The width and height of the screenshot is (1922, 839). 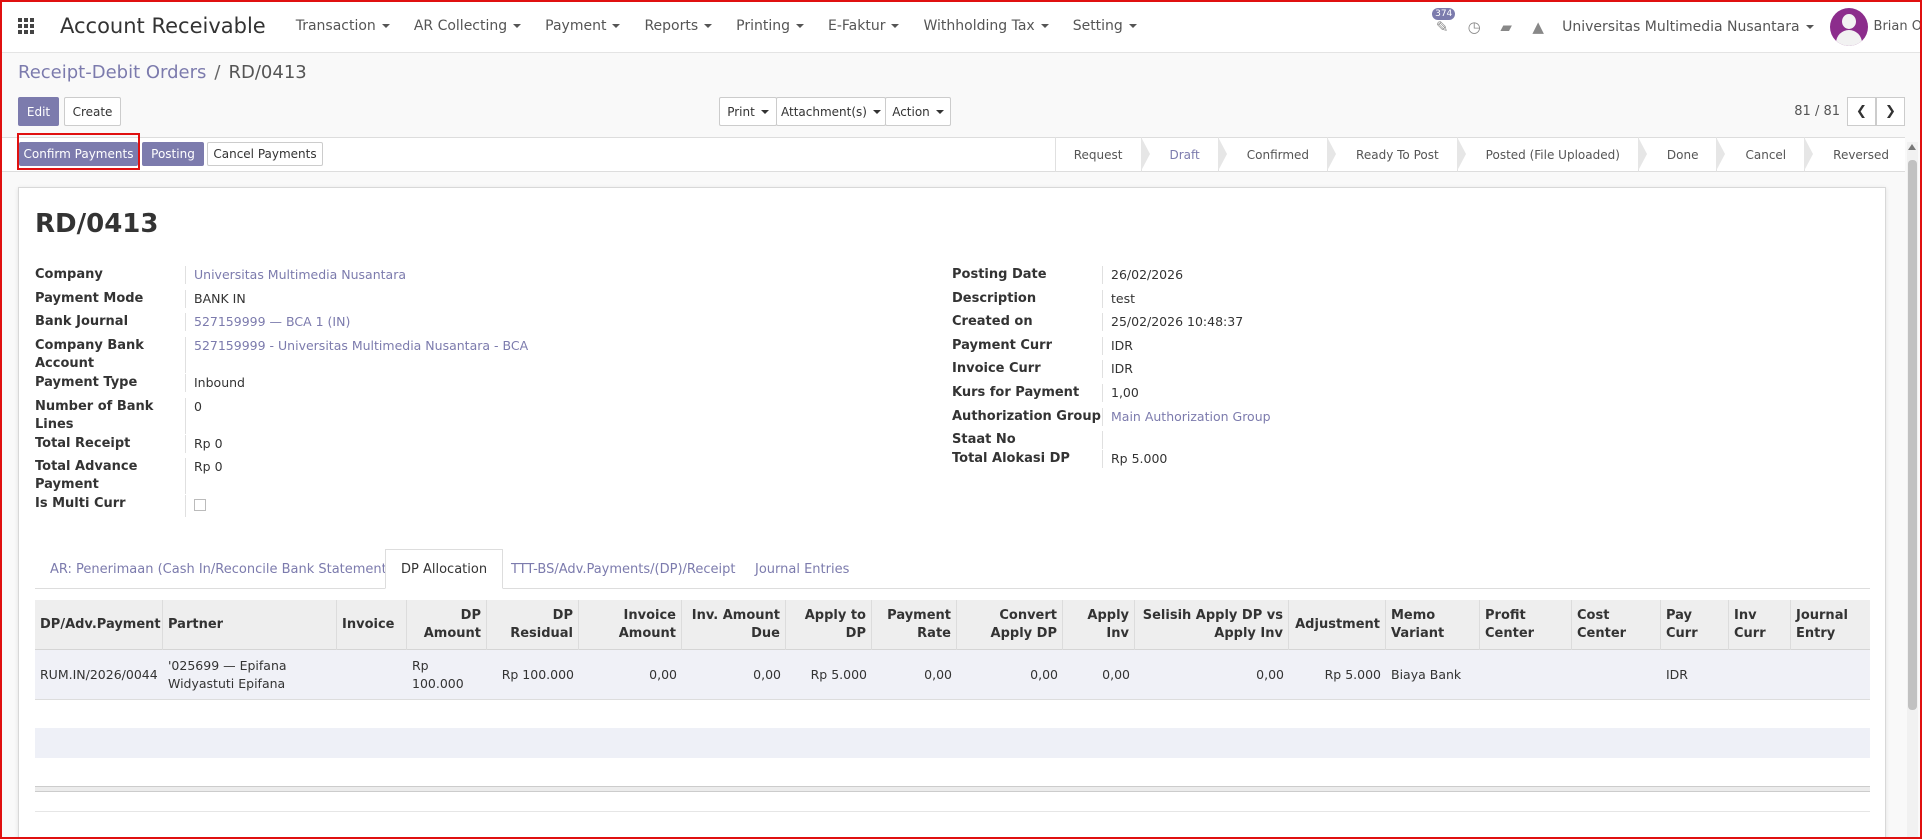 I want to click on menu-ar-collecting: AR Collecting, so click(x=467, y=26).